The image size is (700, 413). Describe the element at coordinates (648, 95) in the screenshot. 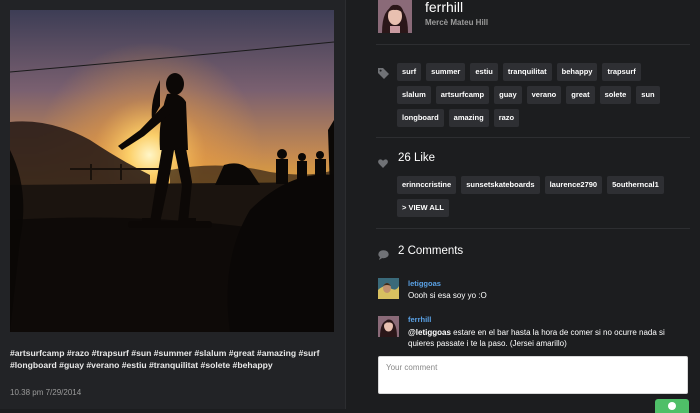

I see `tag-pill: sun` at that location.